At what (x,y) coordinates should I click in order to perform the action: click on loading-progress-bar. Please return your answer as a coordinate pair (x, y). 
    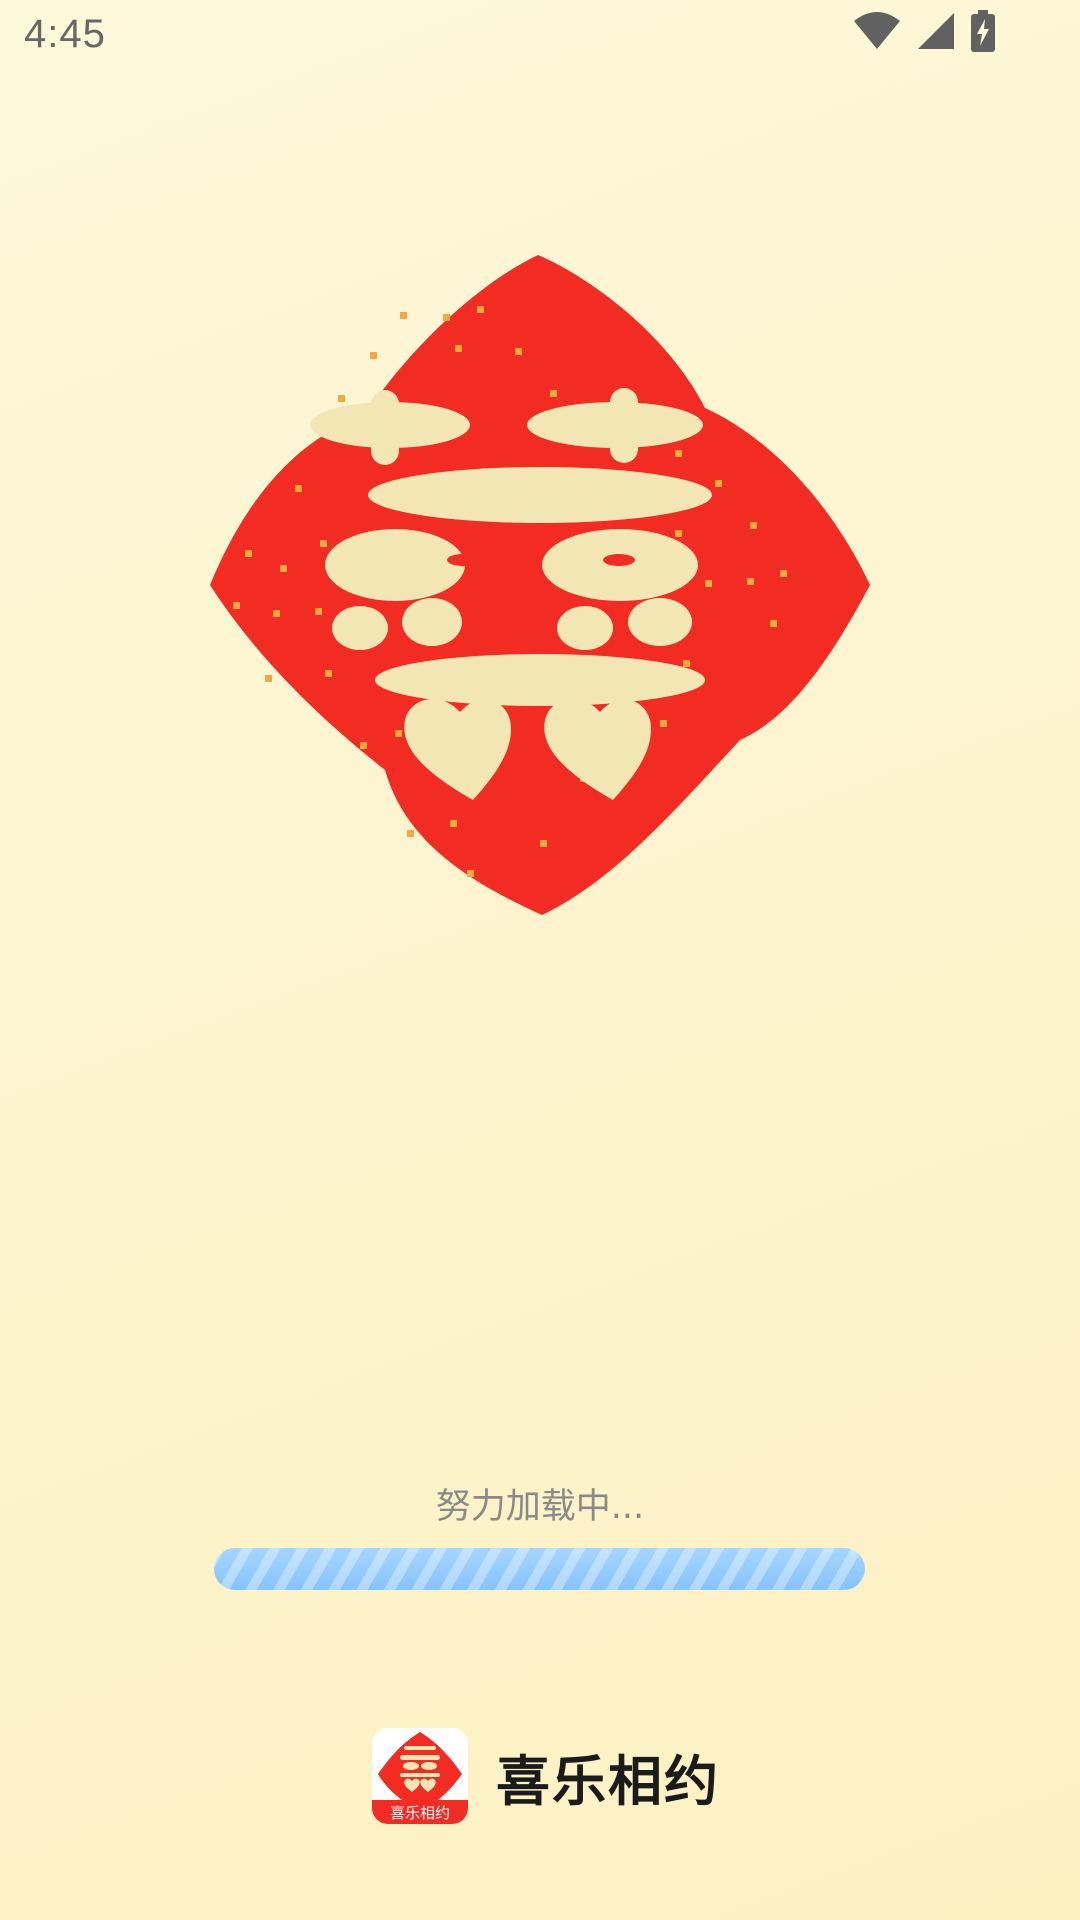
    Looking at the image, I should click on (539, 1569).